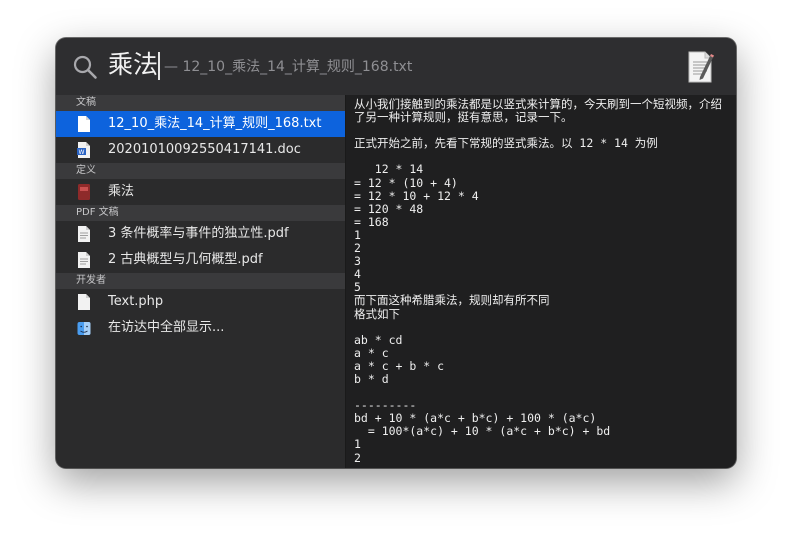  I want to click on result-label: 乘法, so click(121, 191).